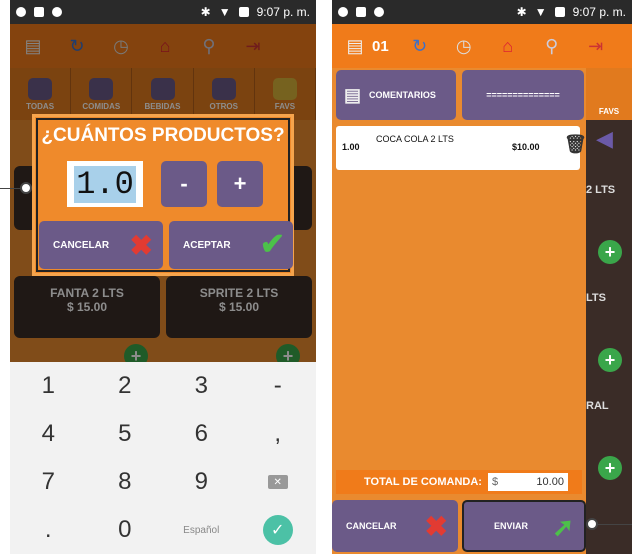  I want to click on key-3: 3, so click(201, 386).